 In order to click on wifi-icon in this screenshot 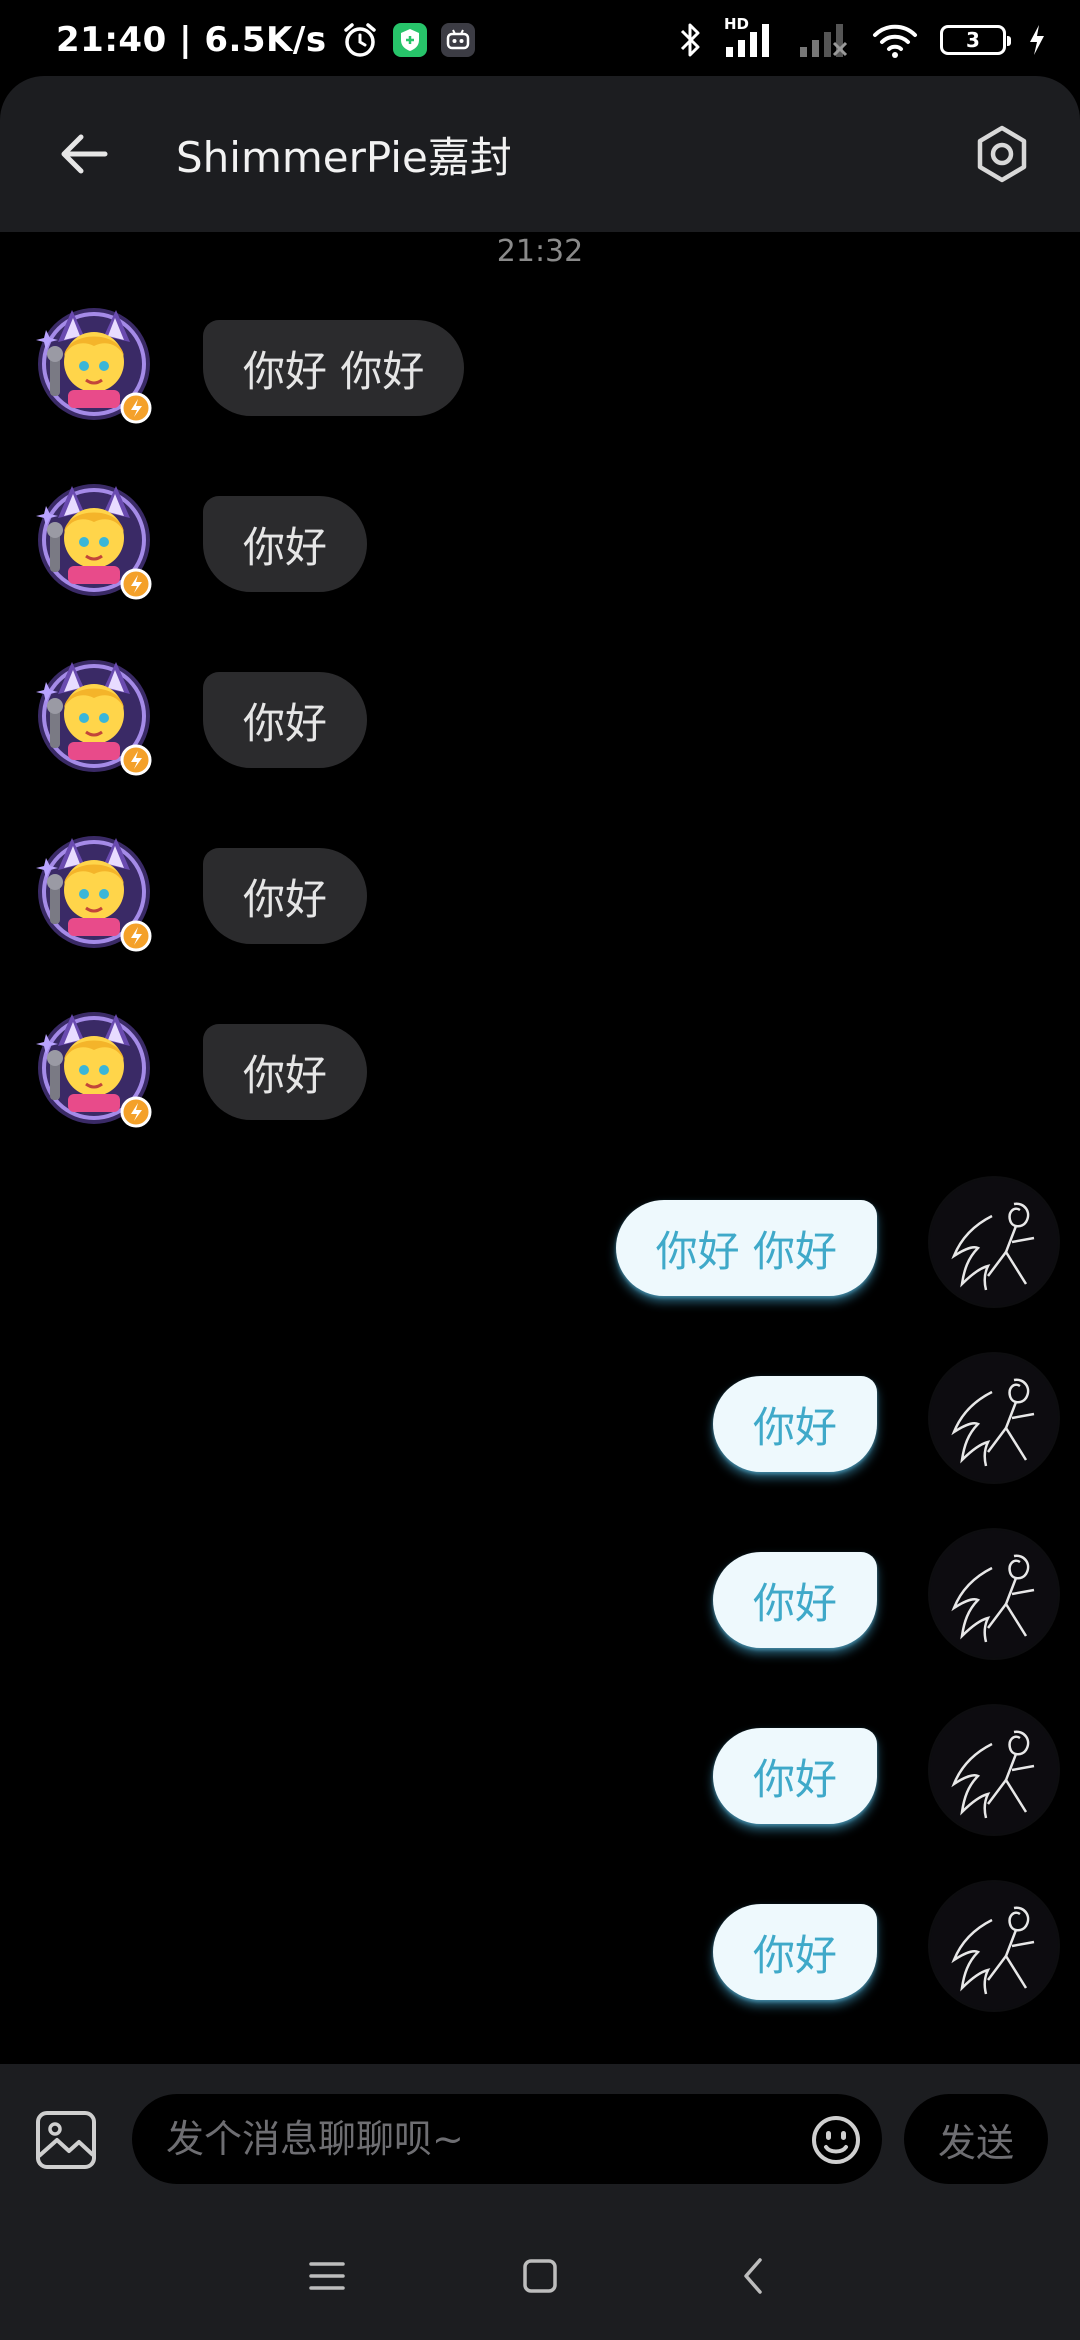, I will do `click(895, 40)`.